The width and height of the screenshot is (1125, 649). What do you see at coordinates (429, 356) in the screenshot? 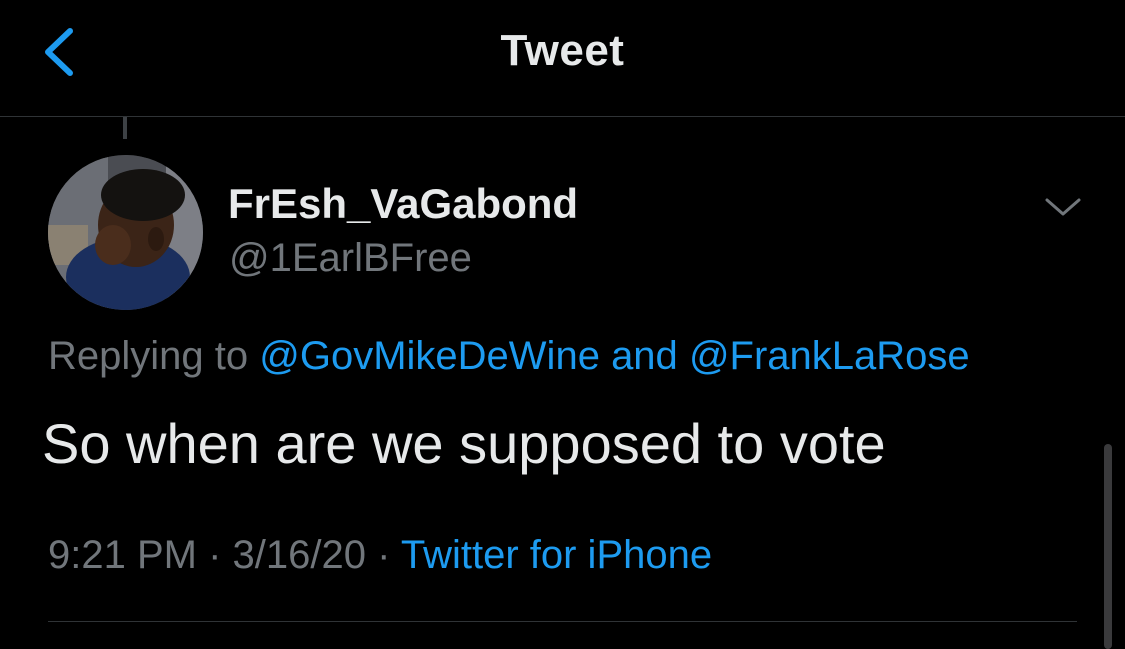
I see `mention-link: @GovMikeDeWine` at bounding box center [429, 356].